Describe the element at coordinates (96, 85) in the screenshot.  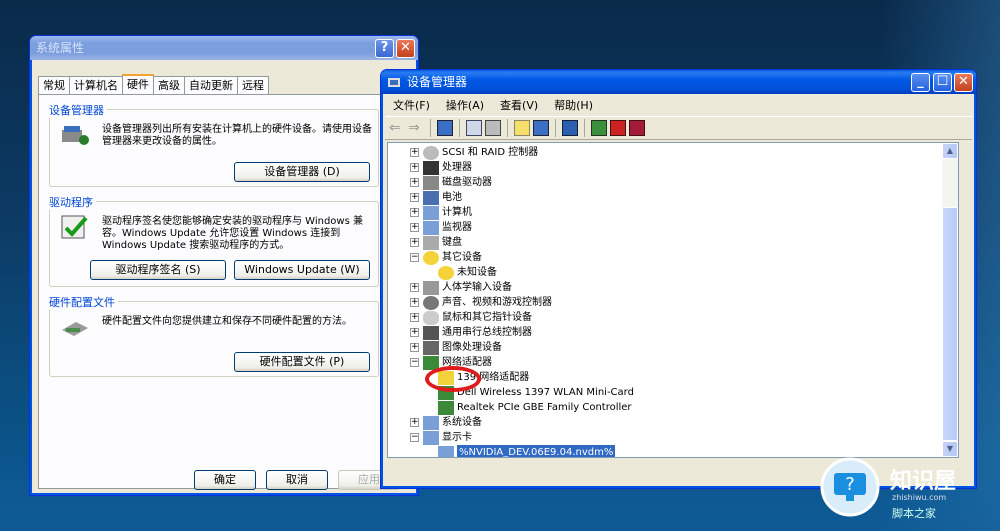
I see `tab-computer-name: 计算机名` at that location.